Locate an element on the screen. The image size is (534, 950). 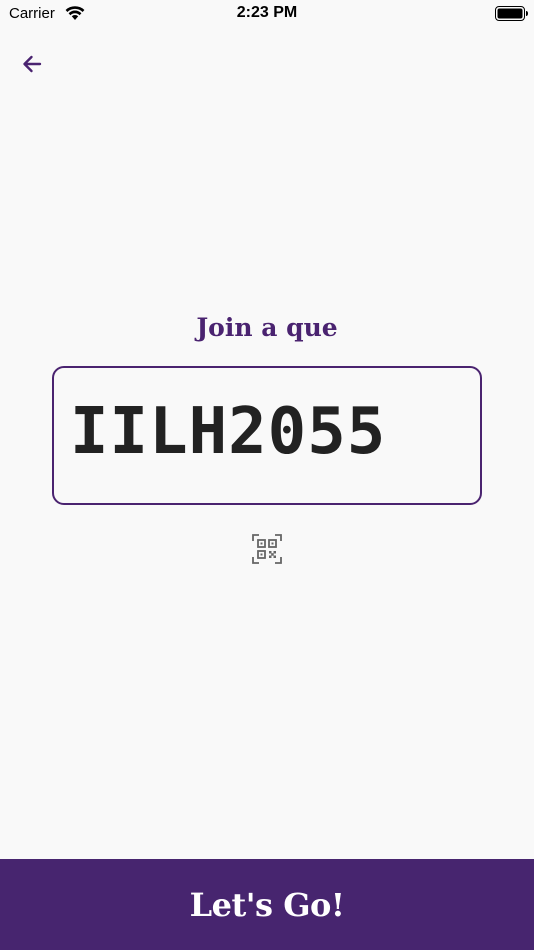
battery-icon is located at coordinates (511, 13).